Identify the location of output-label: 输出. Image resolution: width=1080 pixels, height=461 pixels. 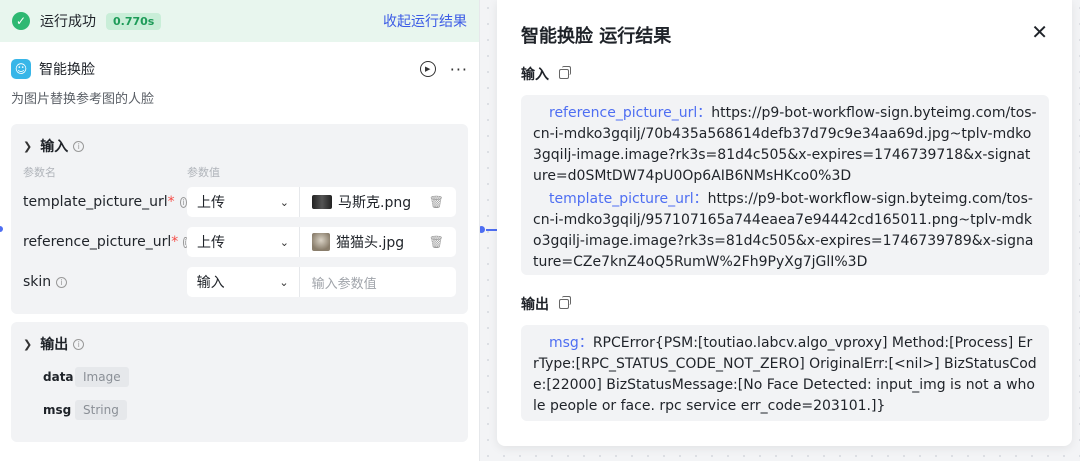
(535, 305).